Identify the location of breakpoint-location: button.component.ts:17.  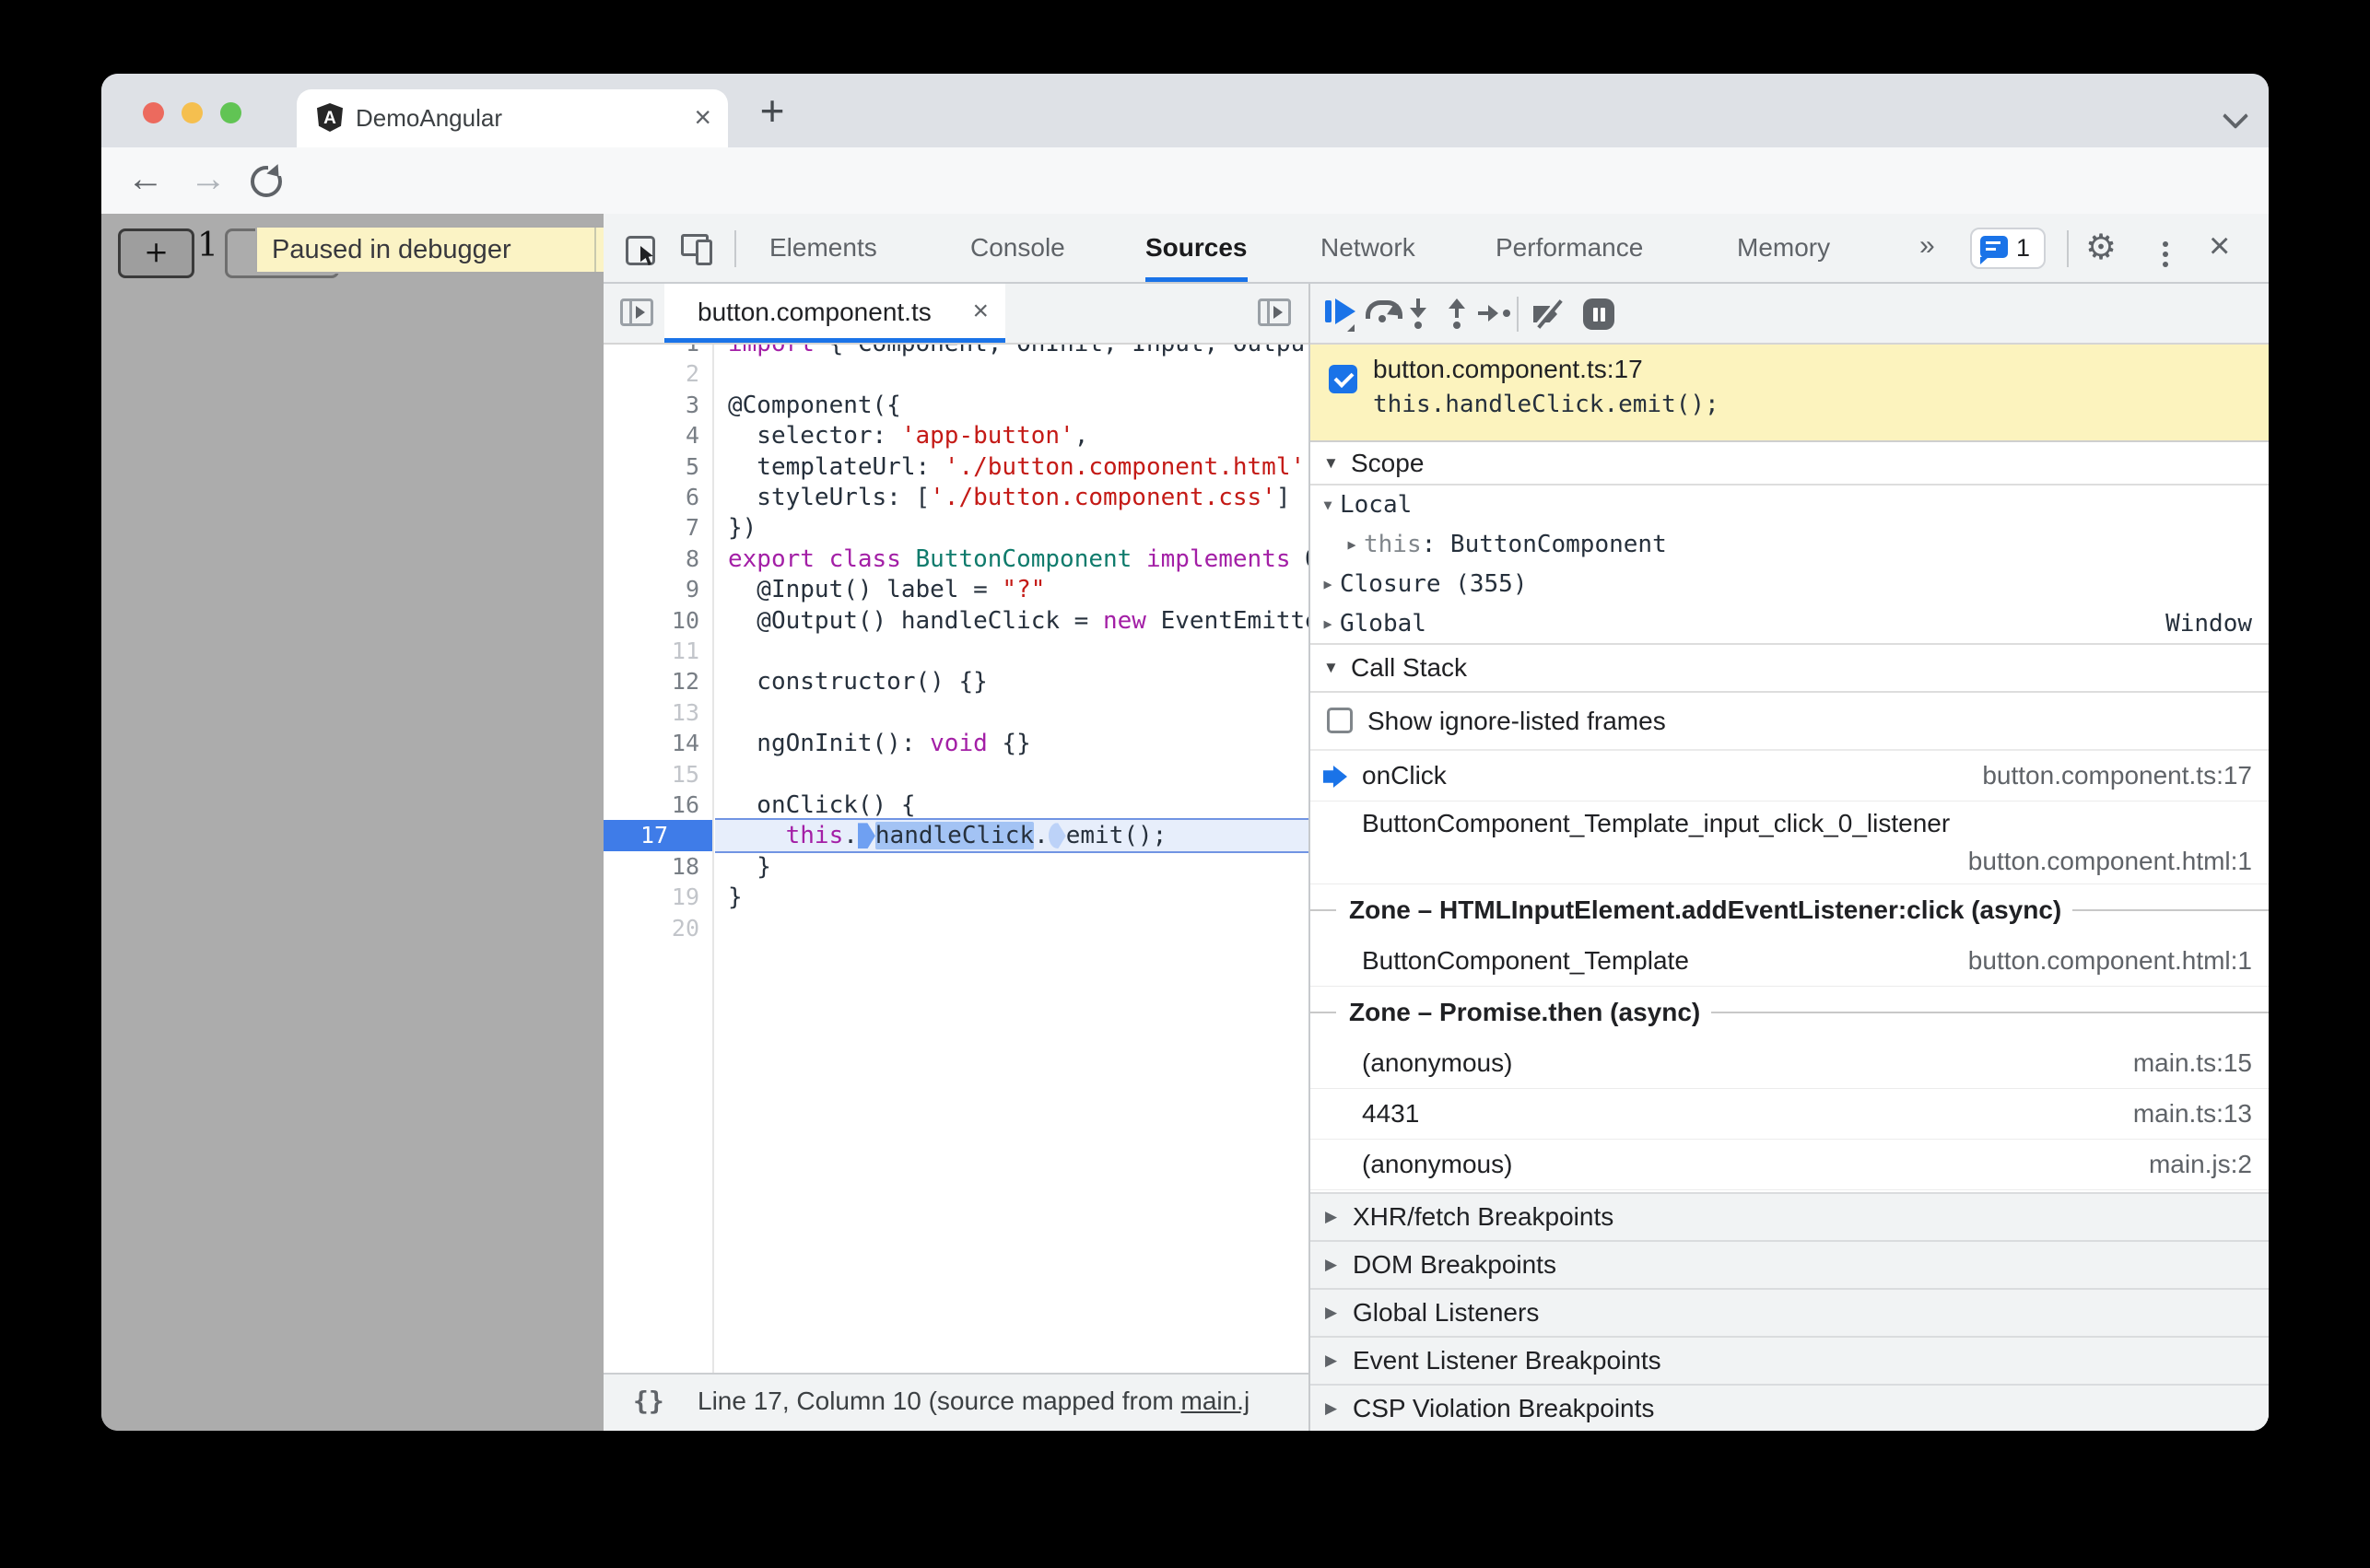
(1508, 369).